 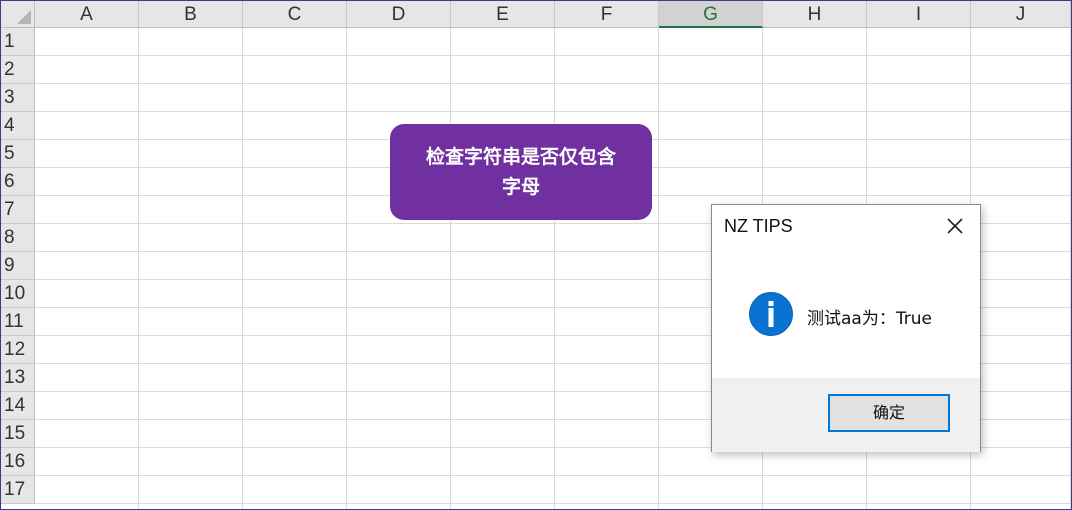 I want to click on row-header-7: 7, so click(x=18, y=210).